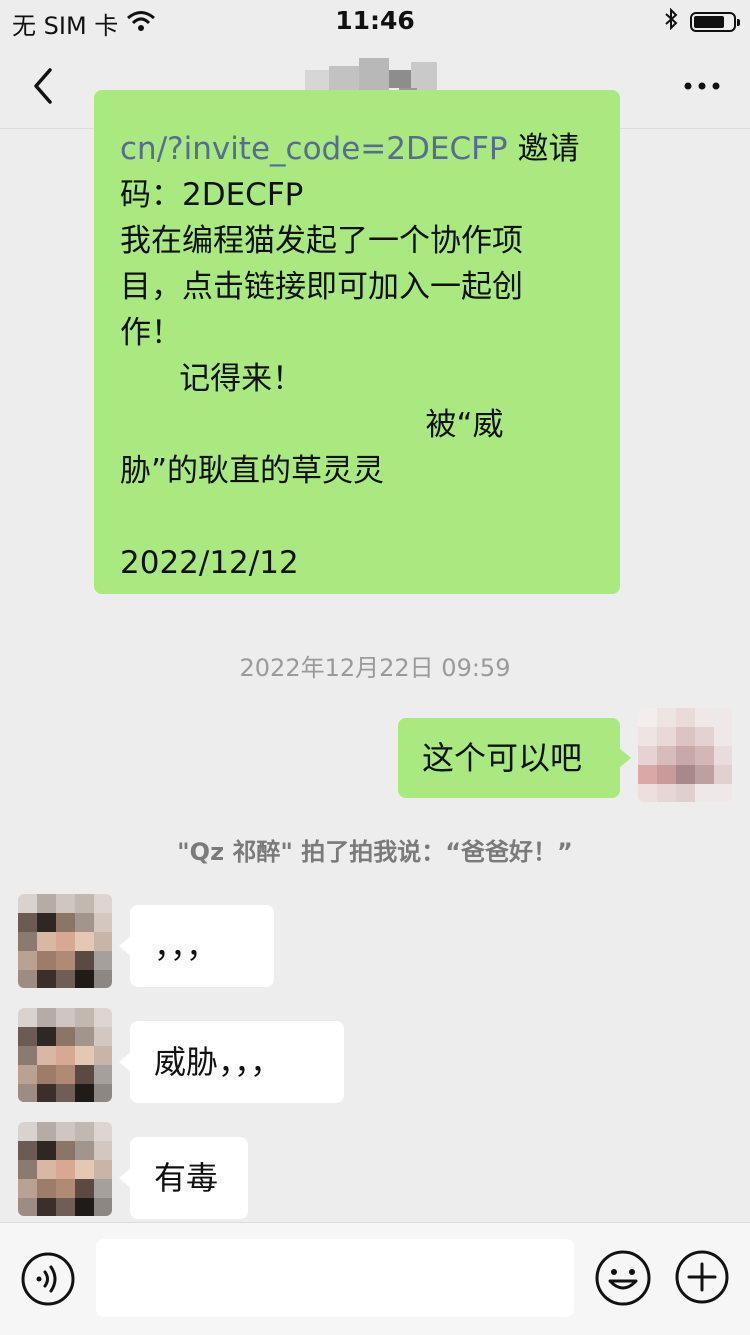 This screenshot has height=1335, width=750. Describe the element at coordinates (335, 1278) in the screenshot. I see `message-input` at that location.